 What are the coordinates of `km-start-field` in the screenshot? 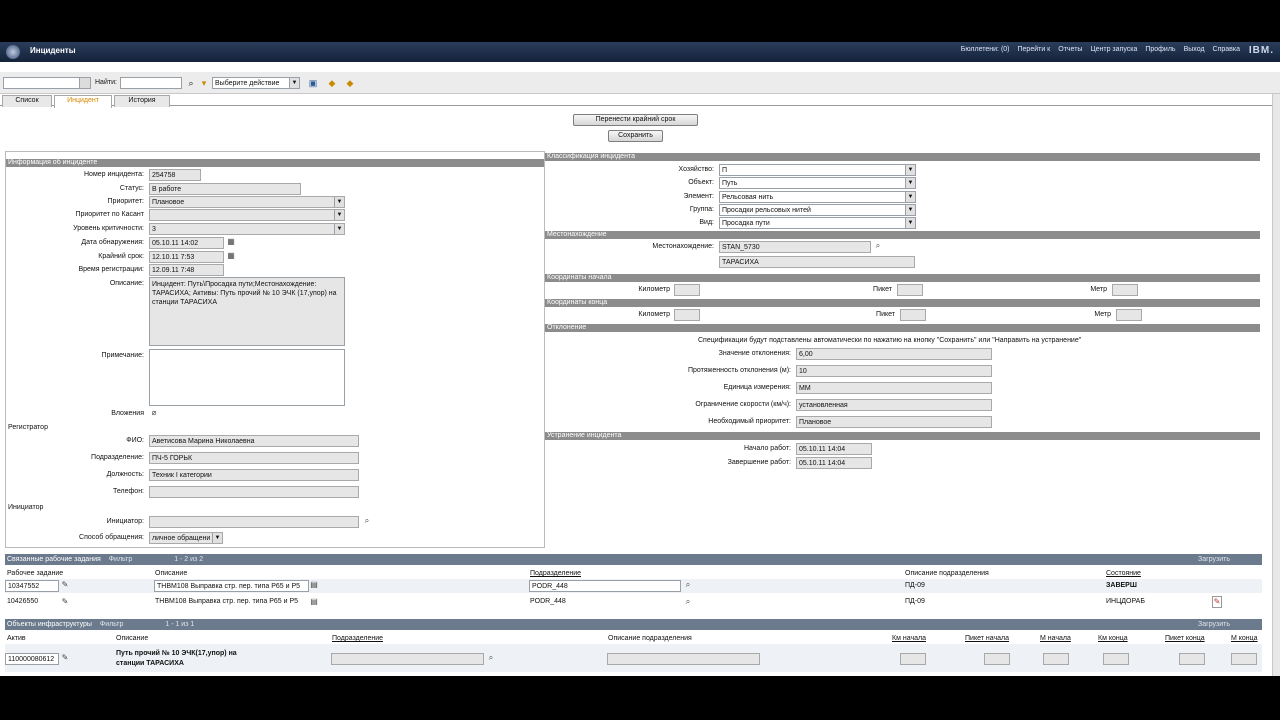 It's located at (687, 290).